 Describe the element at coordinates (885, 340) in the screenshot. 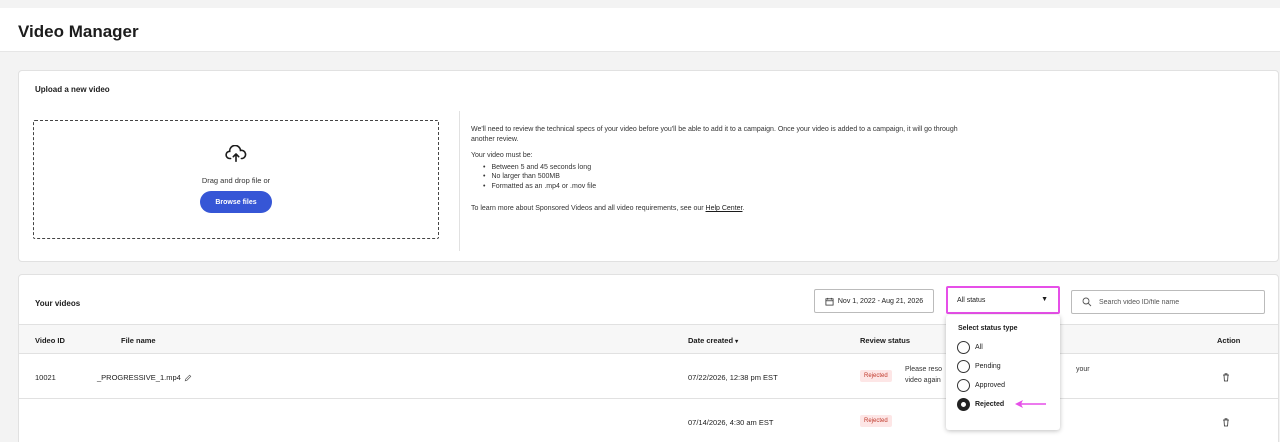

I see `col-review-status: Review status` at that location.